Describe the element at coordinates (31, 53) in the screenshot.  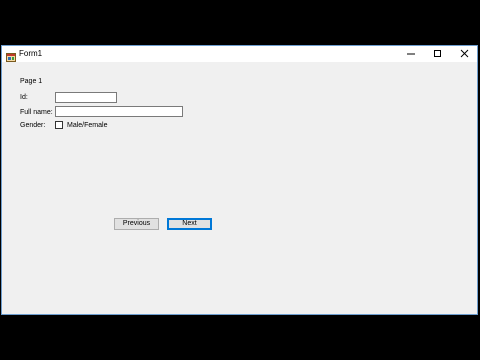
I see `window-title: Form1` at that location.